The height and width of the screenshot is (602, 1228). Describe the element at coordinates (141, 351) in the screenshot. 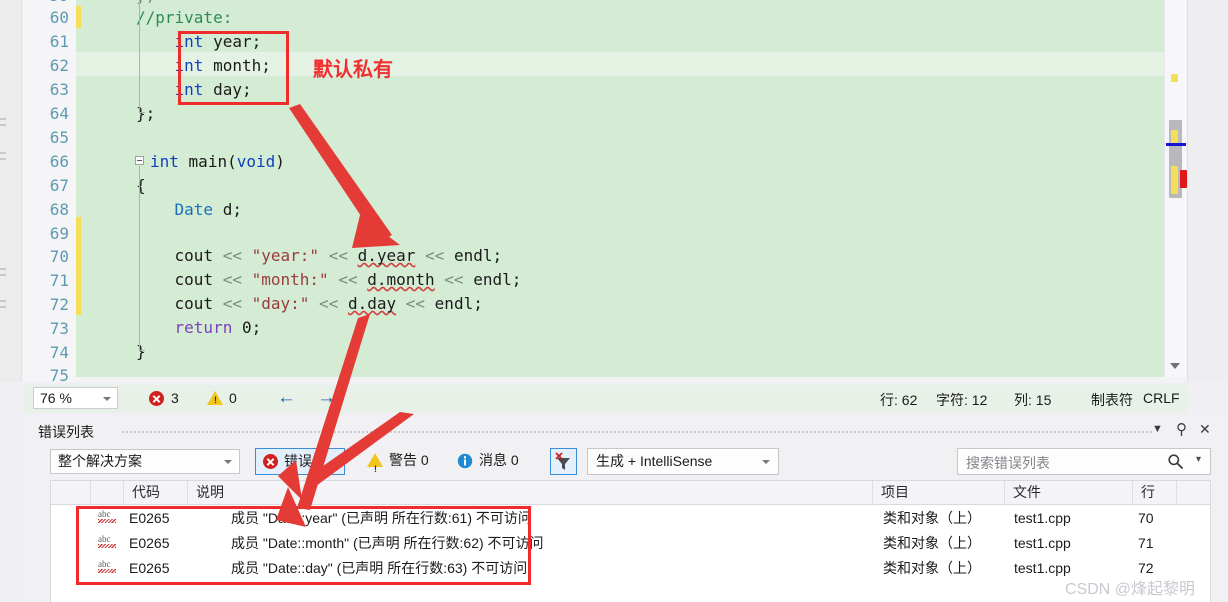

I see `code-line-74: }` at that location.